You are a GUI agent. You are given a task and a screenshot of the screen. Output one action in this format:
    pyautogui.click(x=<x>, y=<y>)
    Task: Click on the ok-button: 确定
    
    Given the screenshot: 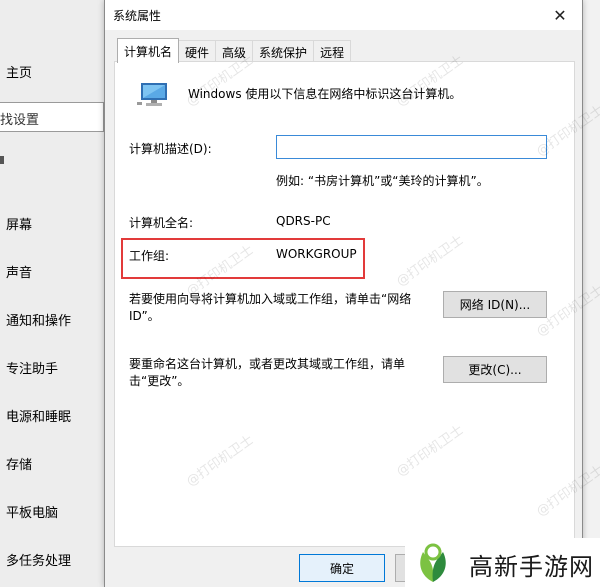 What is the action you would take?
    pyautogui.click(x=342, y=568)
    